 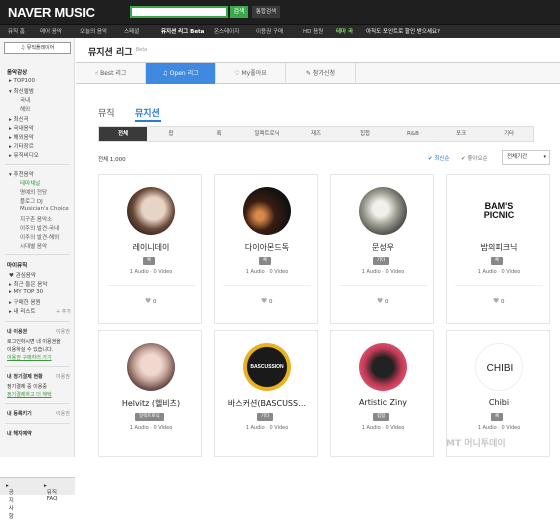 I want to click on gnb-item-hd: HD 음원, so click(x=313, y=32).